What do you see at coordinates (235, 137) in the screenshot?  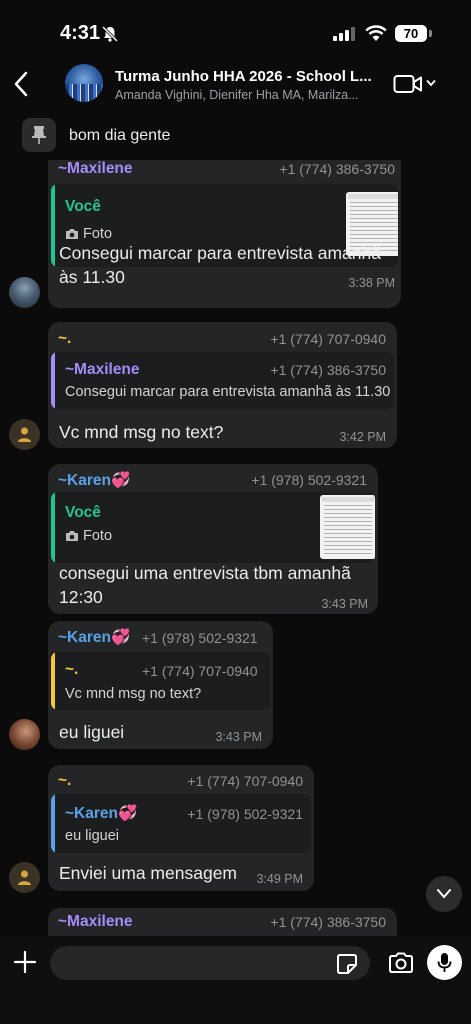 I see `pinned-message-bar: bom dia gente` at bounding box center [235, 137].